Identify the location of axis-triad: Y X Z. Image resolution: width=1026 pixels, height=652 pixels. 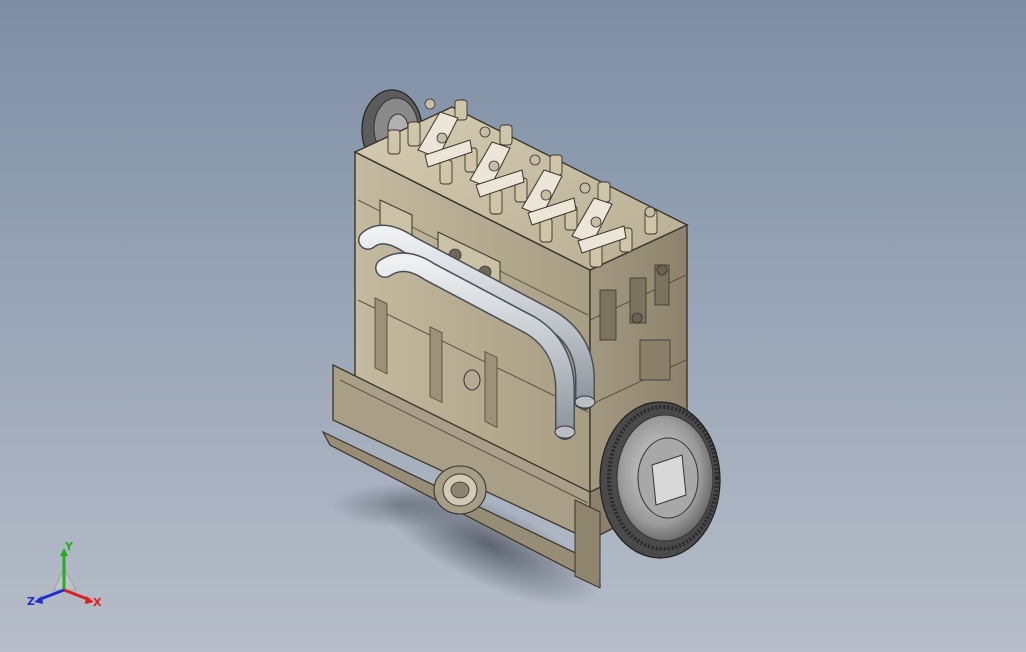
(64, 574).